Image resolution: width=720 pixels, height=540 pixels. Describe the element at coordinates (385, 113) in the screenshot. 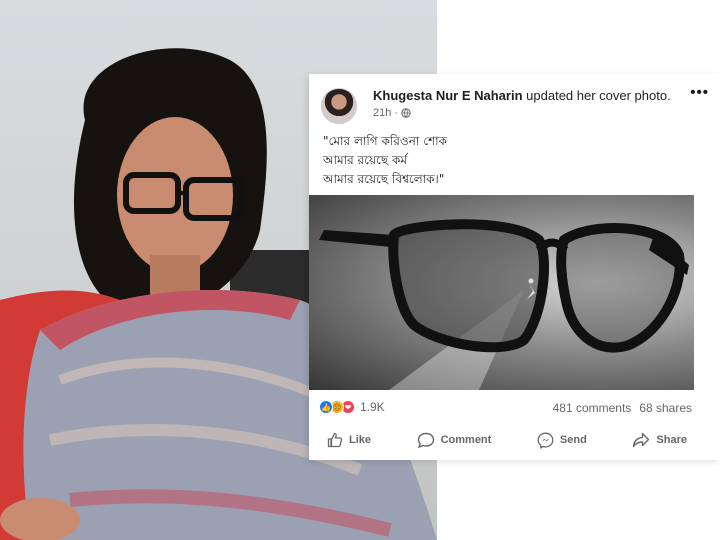

I see `post-timestamp: 21h ·` at that location.